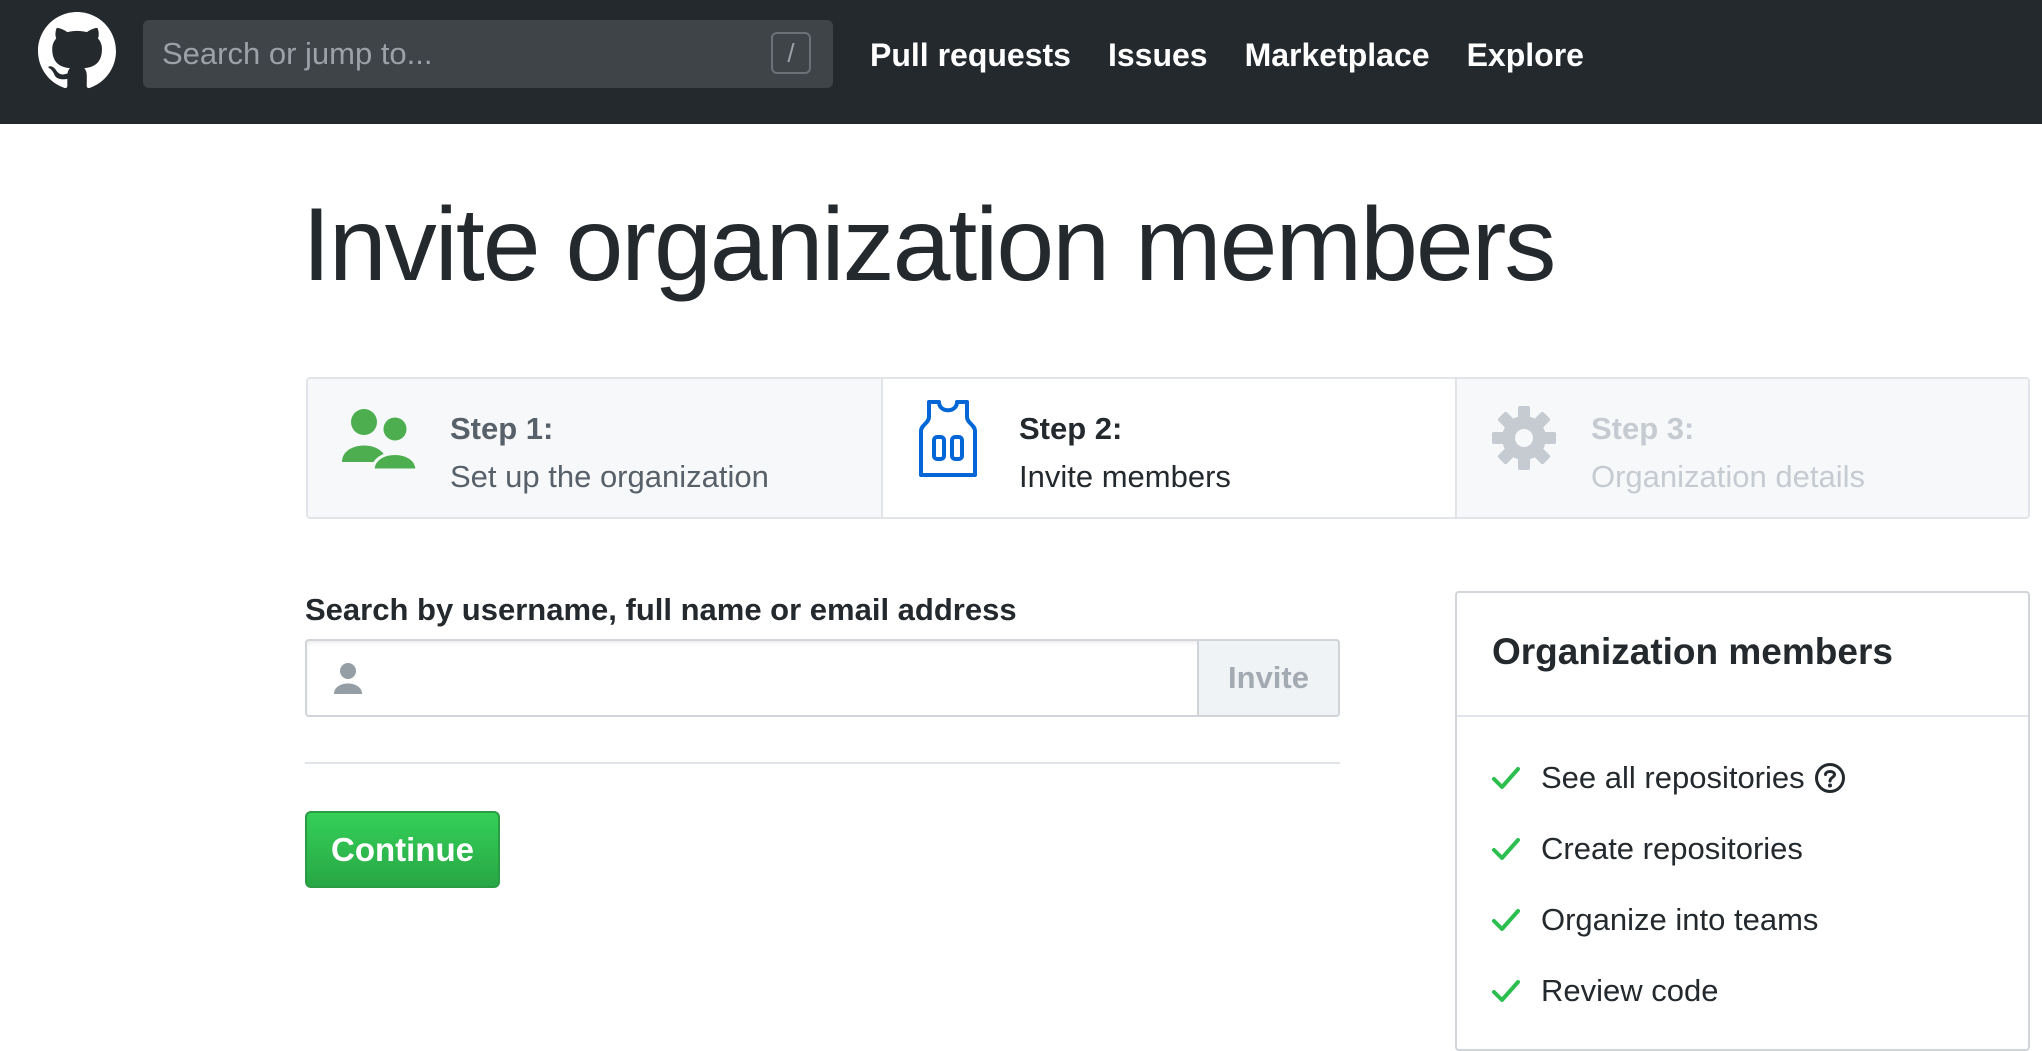 Image resolution: width=2042 pixels, height=1051 pixels. I want to click on permission-item: Organize into teams, so click(1655, 920).